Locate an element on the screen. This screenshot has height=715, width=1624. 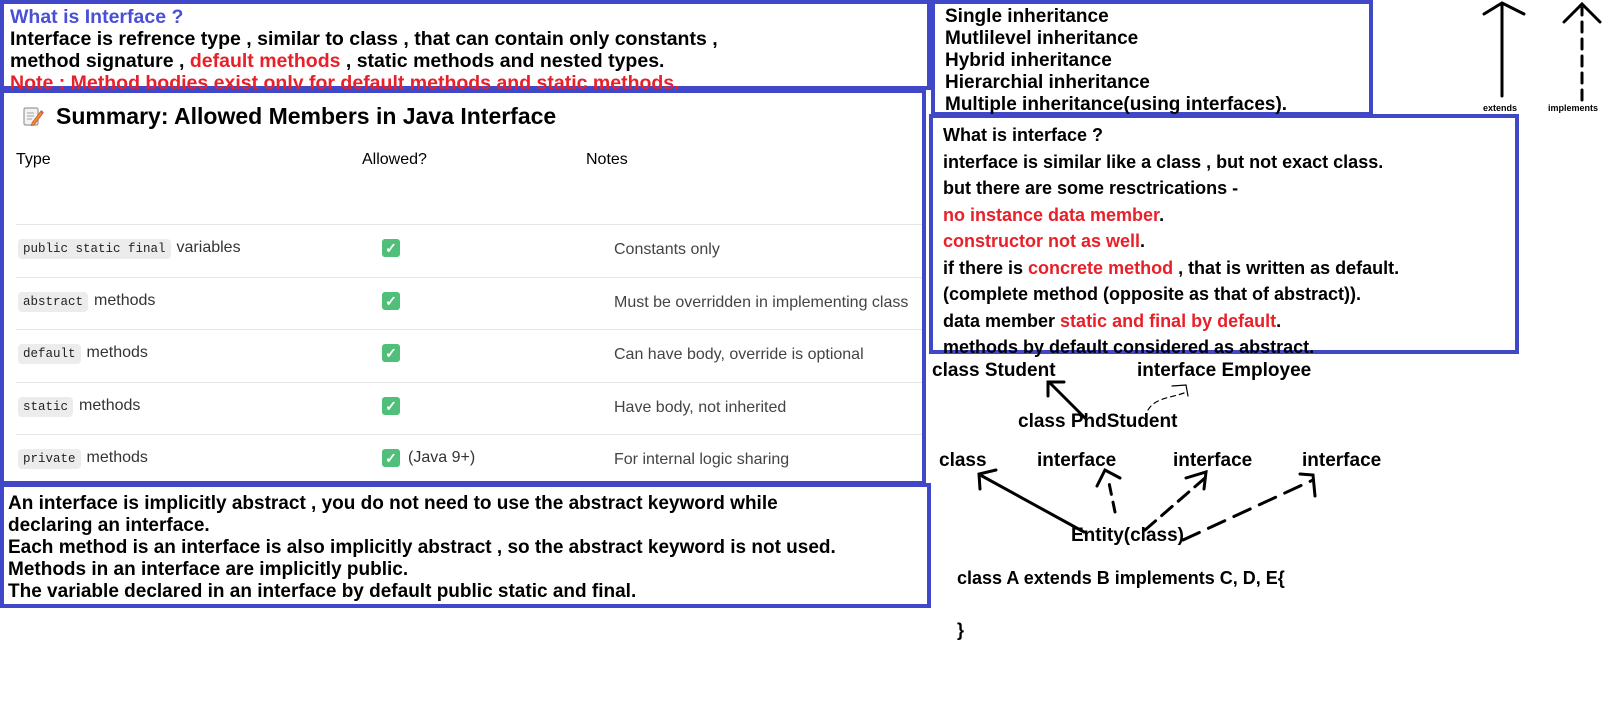
legend-implements-label: implements is located at coordinates (1573, 108).